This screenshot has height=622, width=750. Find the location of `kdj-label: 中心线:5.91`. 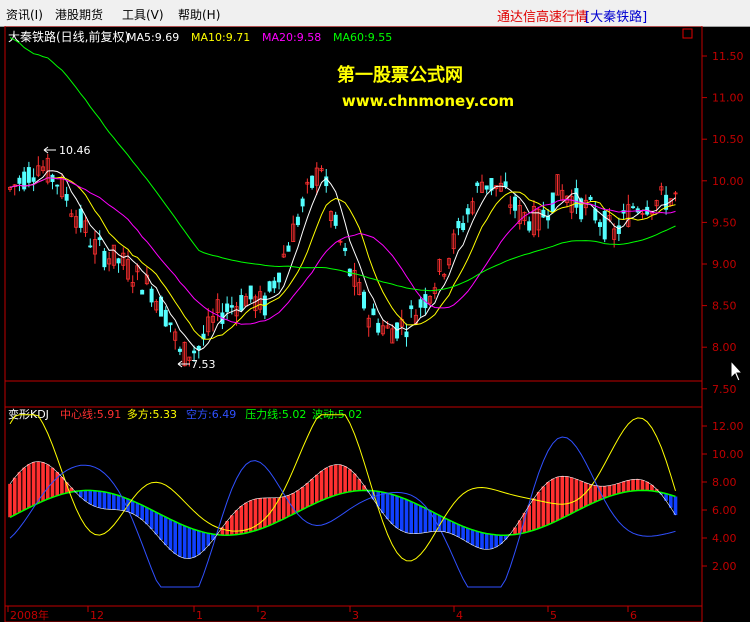

kdj-label: 中心线:5.91 is located at coordinates (90, 414).